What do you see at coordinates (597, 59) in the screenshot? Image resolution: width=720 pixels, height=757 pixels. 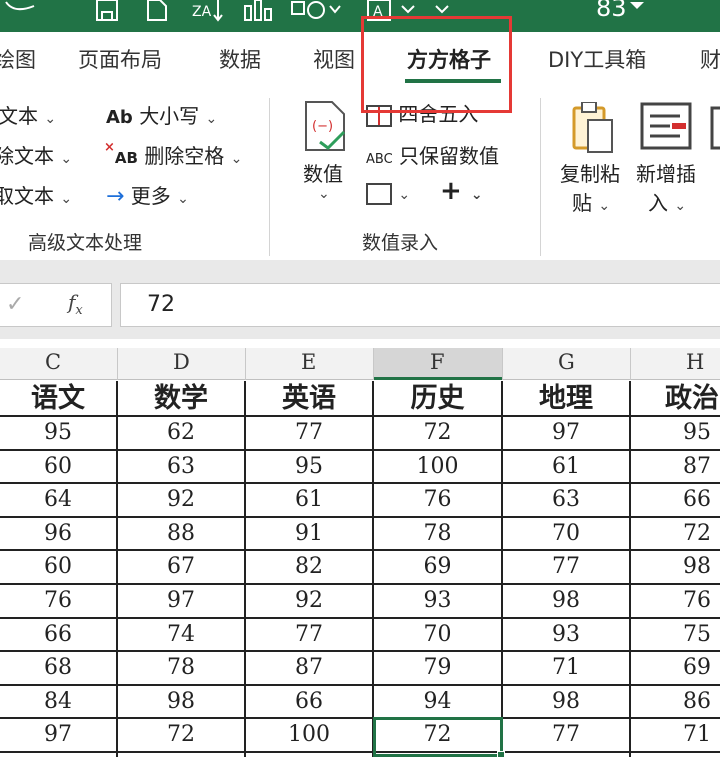 I see `tab-diy-toolbox: DIY工具箱` at bounding box center [597, 59].